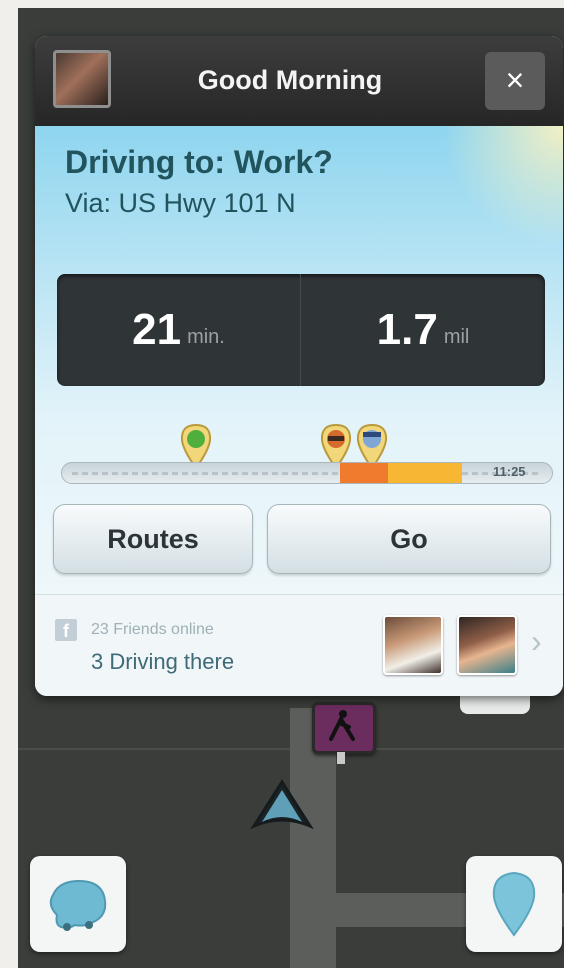 This screenshot has width=564, height=968. Describe the element at coordinates (206, 336) in the screenshot. I see `eta-unit: min.` at that location.